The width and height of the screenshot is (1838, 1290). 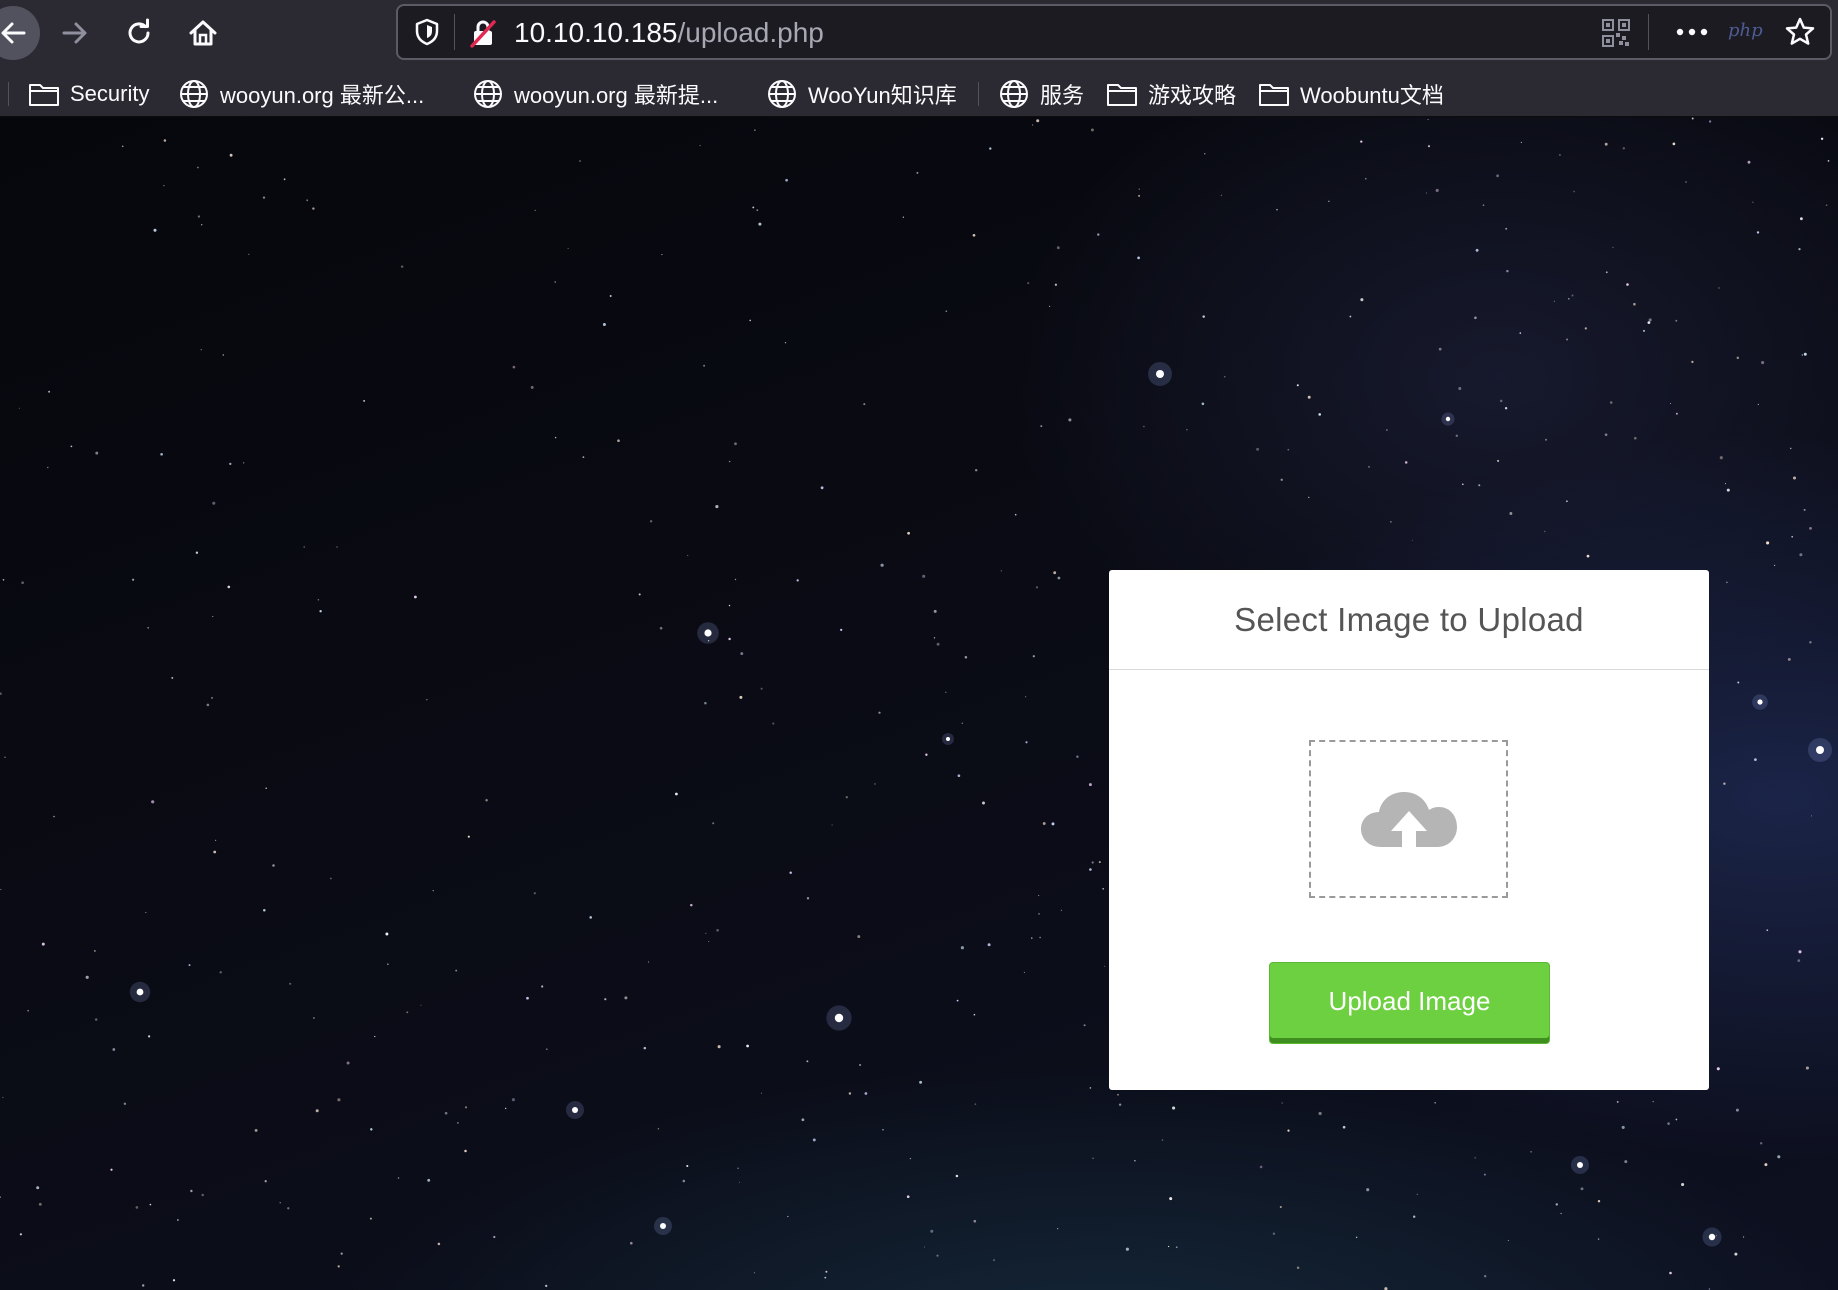 What do you see at coordinates (1648, 32) in the screenshot?
I see `url-separator` at bounding box center [1648, 32].